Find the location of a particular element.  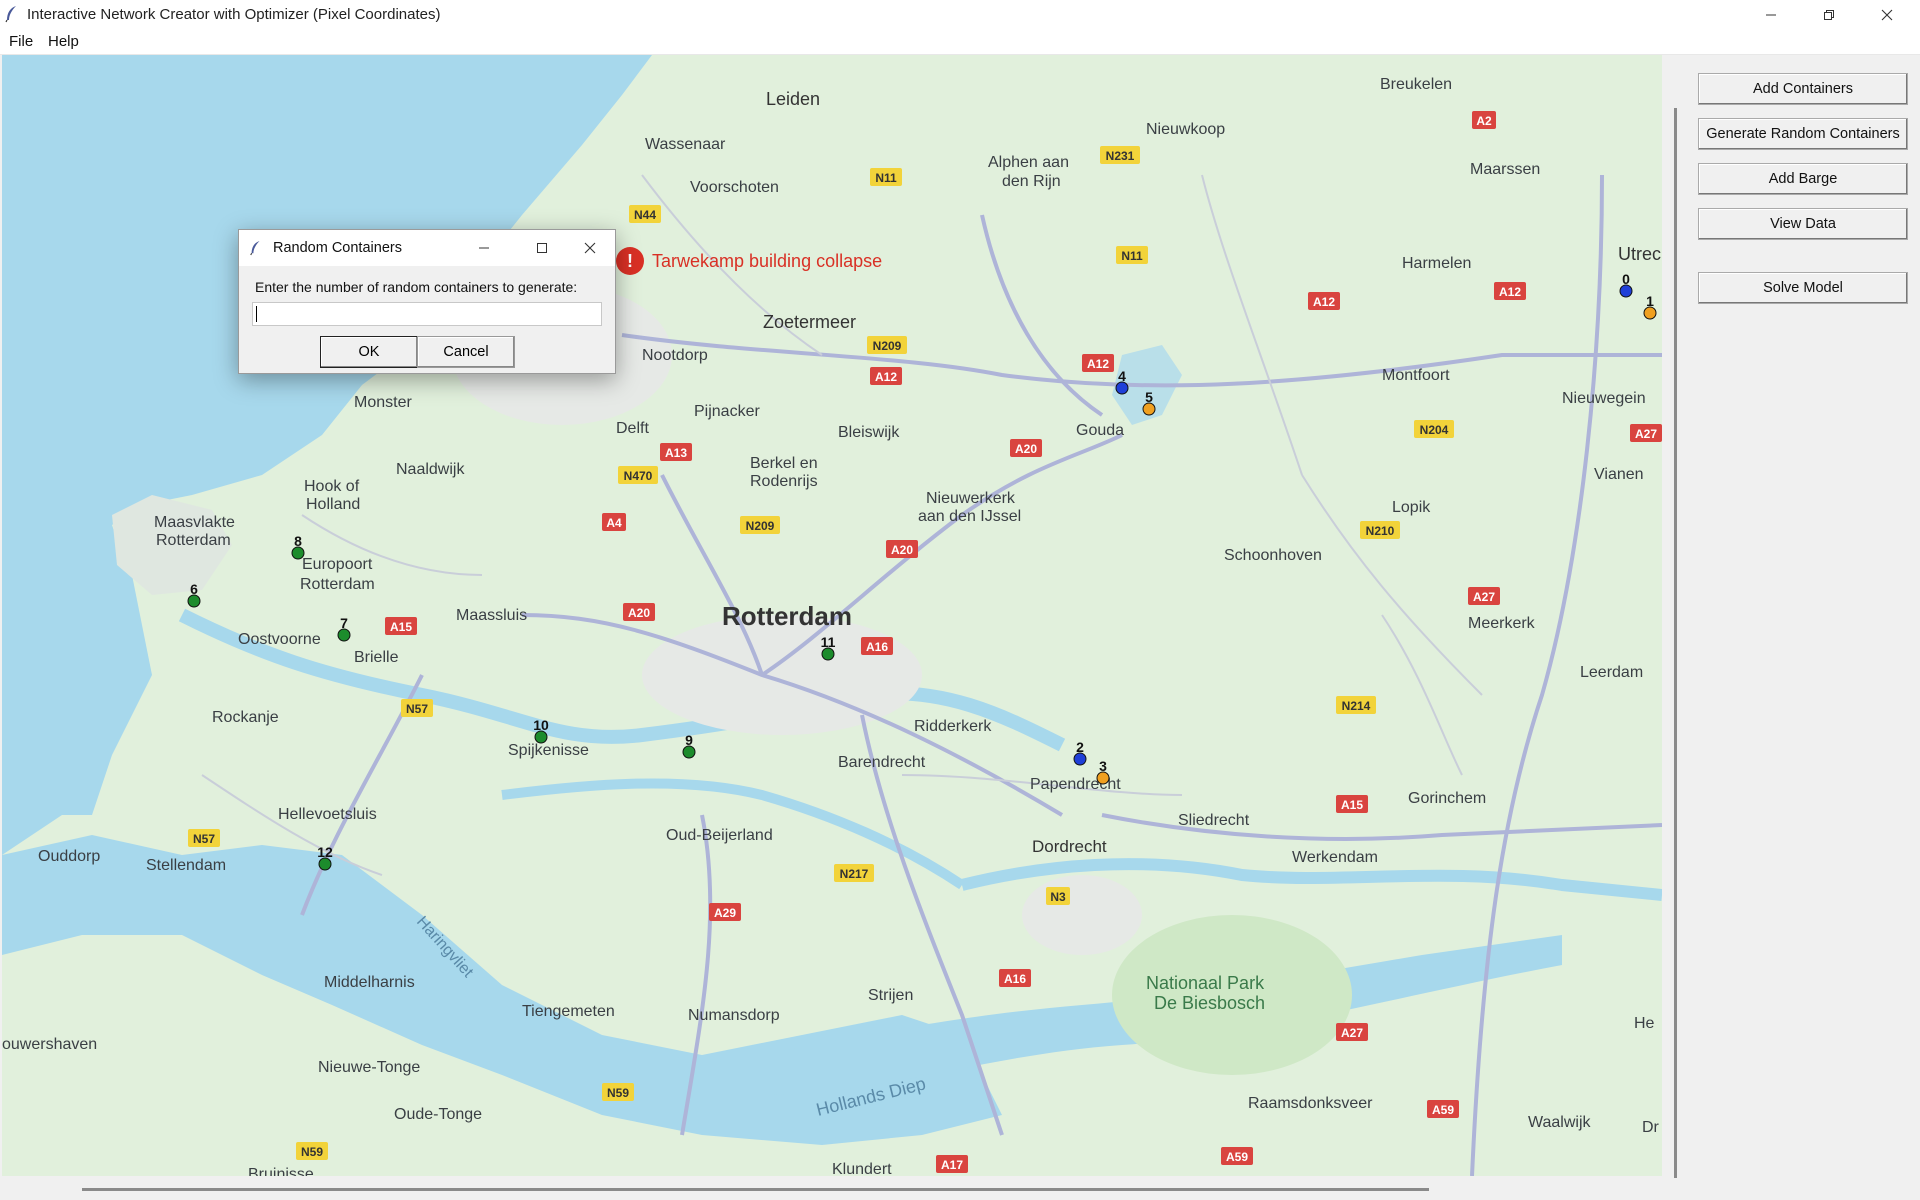

svg-text: A15 is located at coordinates (401, 627).